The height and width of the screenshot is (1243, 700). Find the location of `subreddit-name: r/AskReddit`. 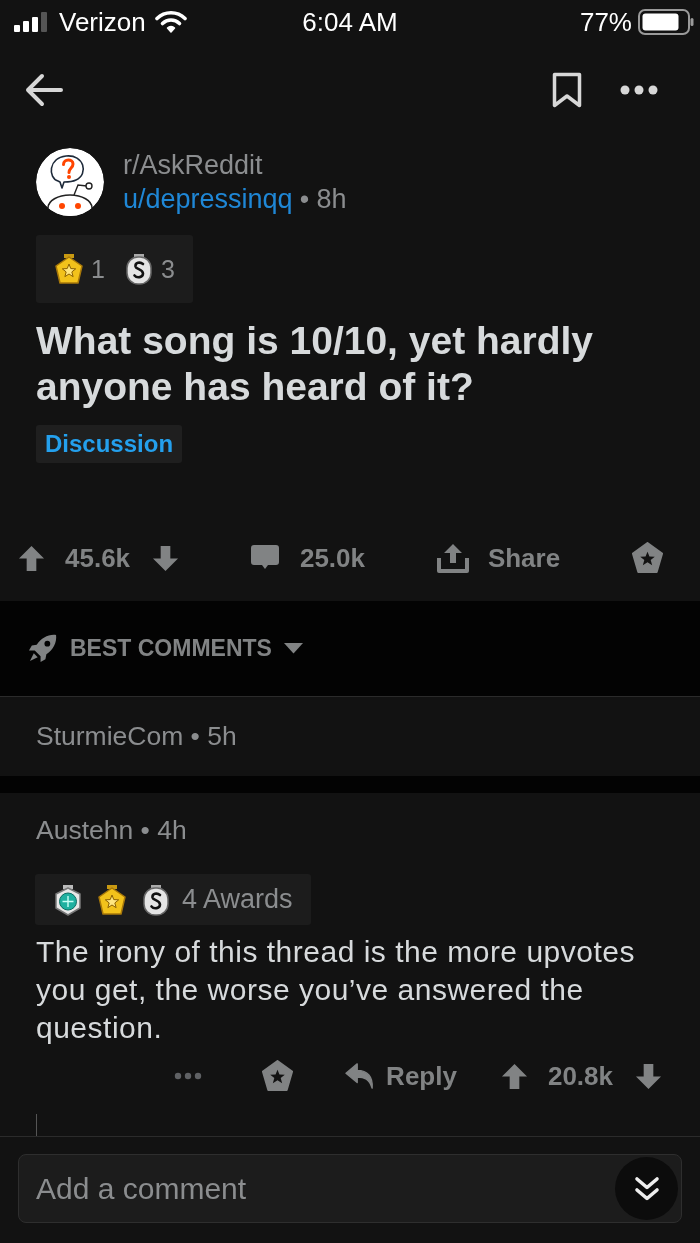

subreddit-name: r/AskReddit is located at coordinates (235, 165).